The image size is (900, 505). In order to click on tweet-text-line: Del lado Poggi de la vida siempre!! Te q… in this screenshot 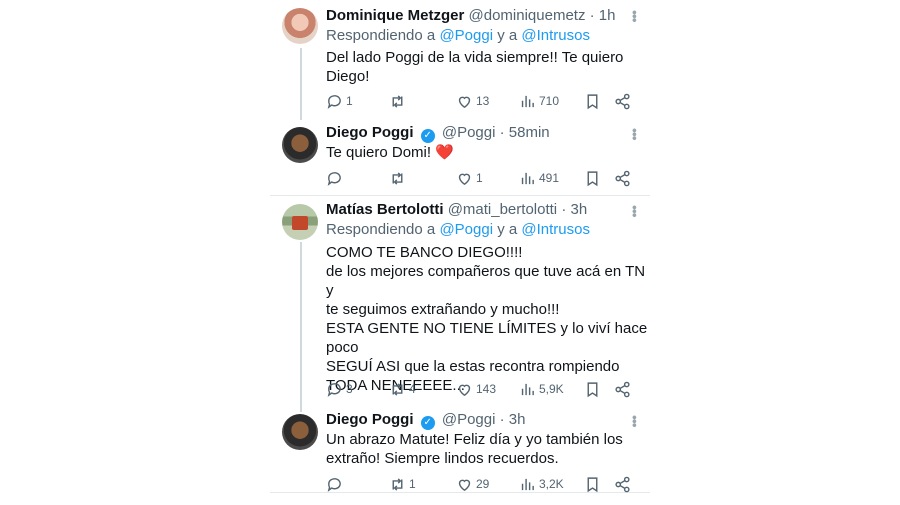, I will do `click(475, 57)`.